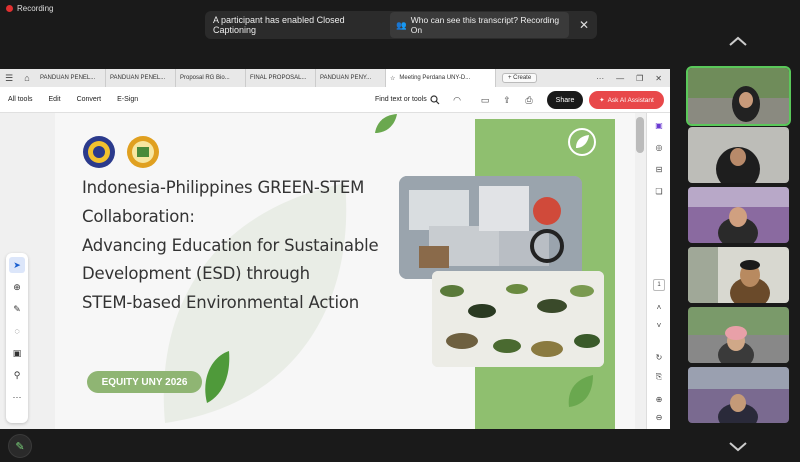 This screenshot has height=462, width=800. What do you see at coordinates (659, 125) in the screenshot?
I see `ai-panel-icon: ▣` at bounding box center [659, 125].